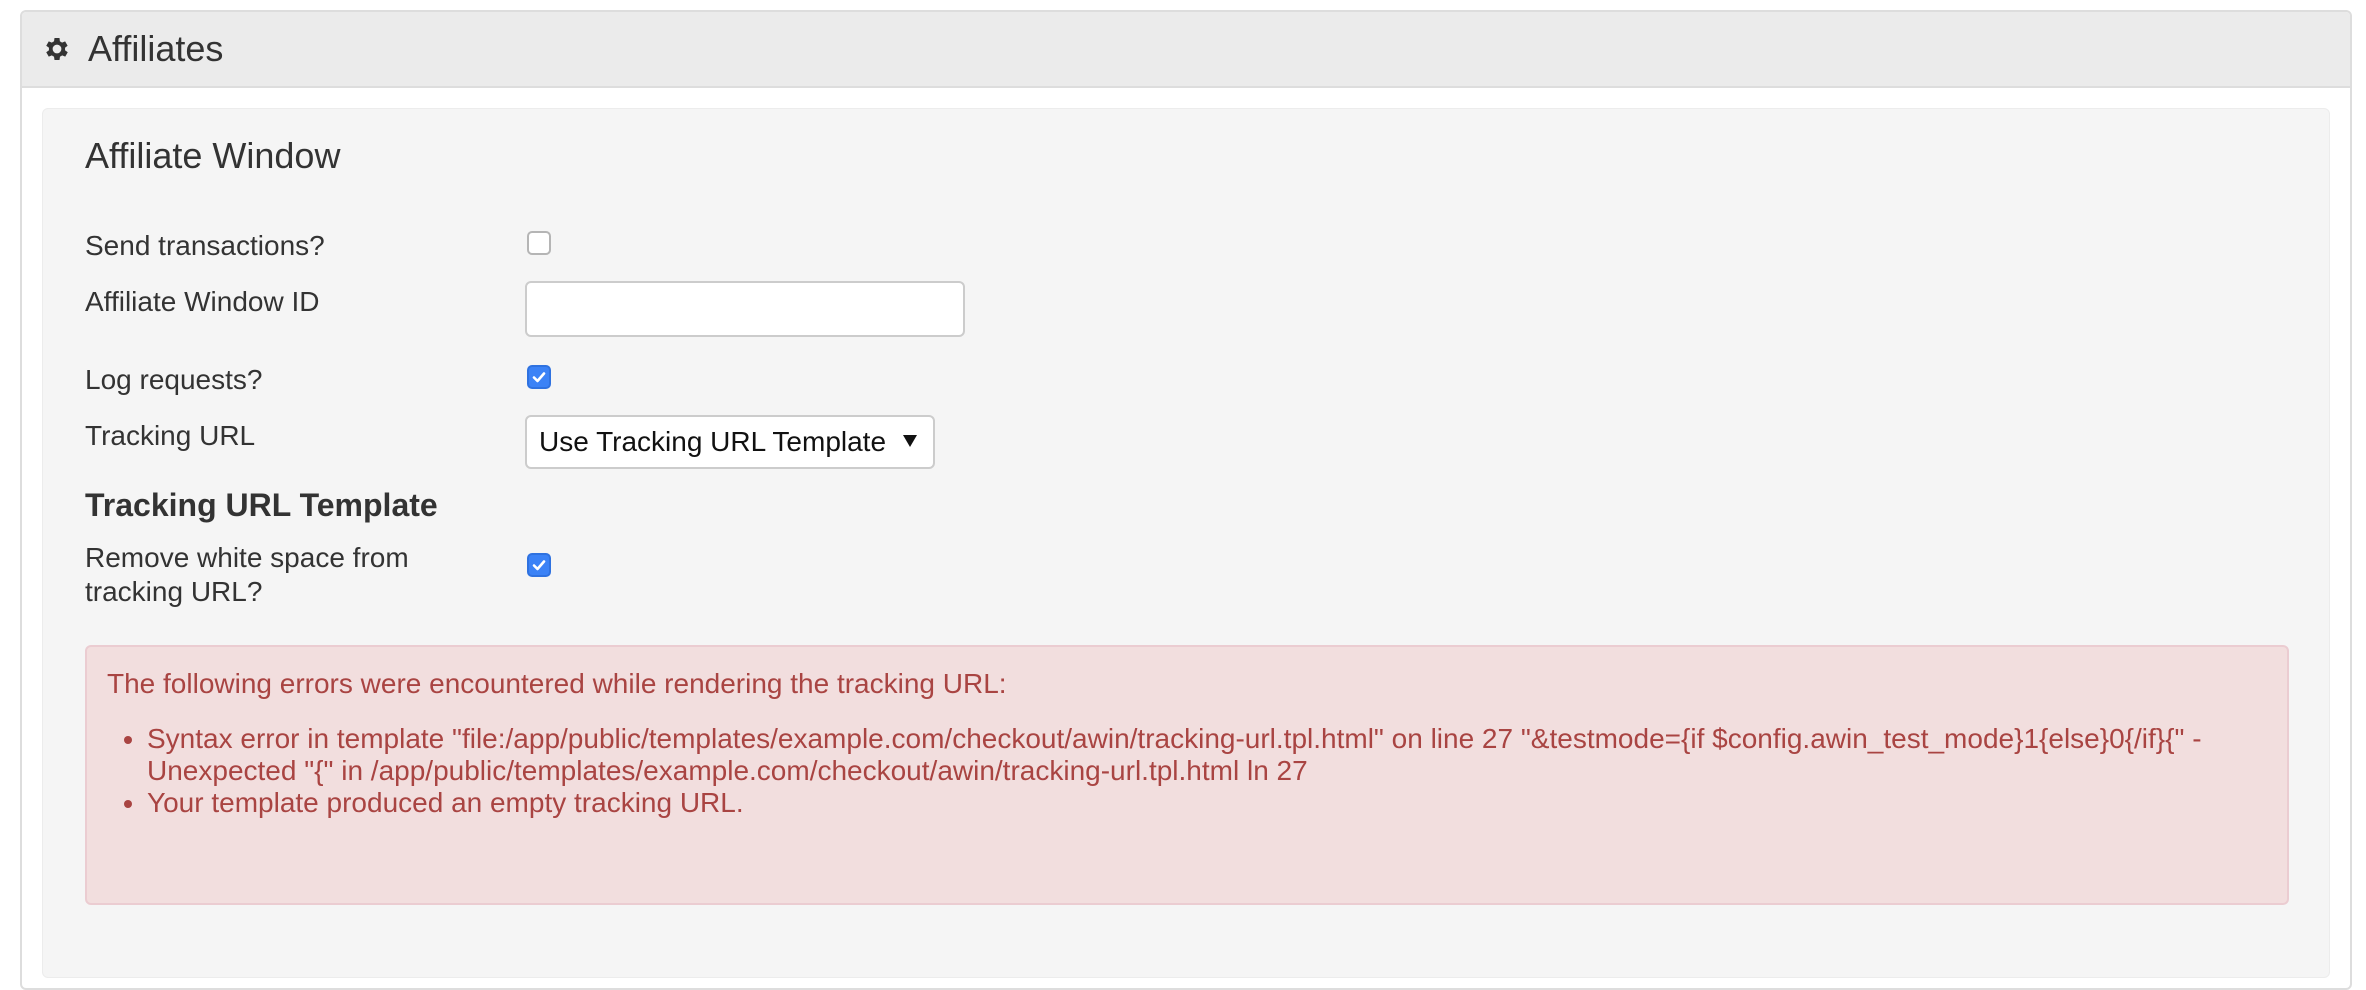  I want to click on section-title: Affiliate Window, so click(213, 155).